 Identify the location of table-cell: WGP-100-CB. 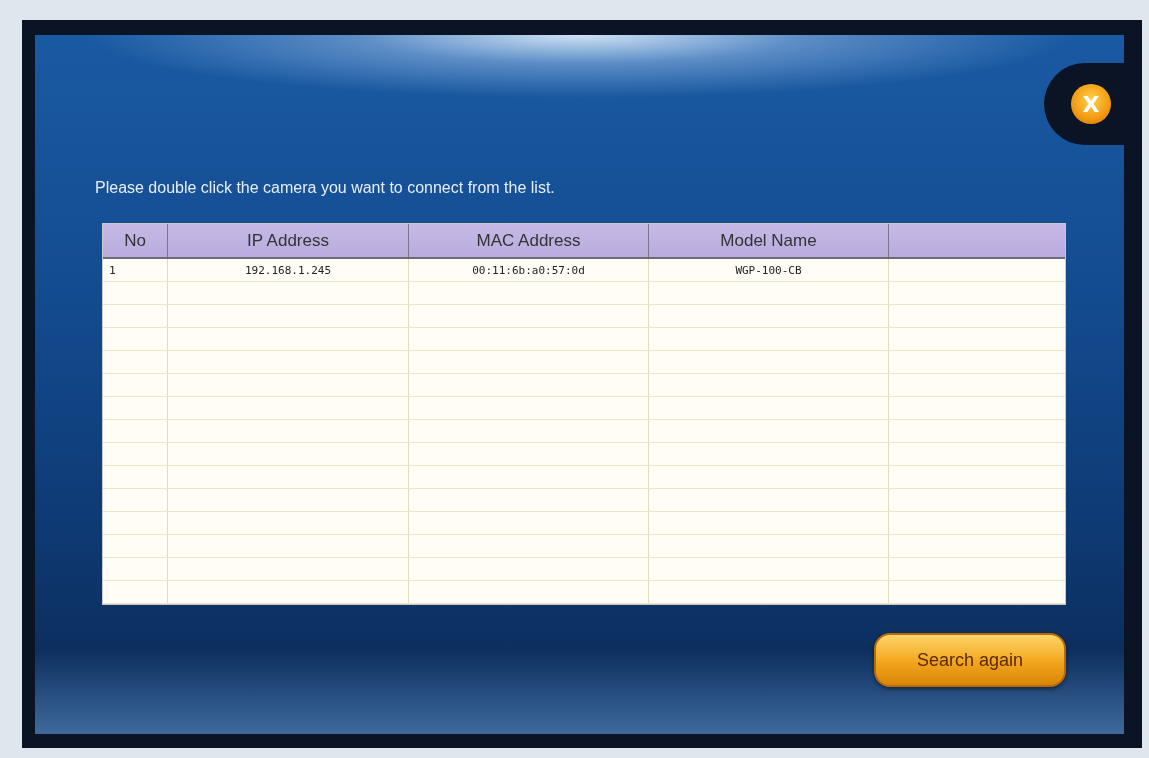
(769, 270).